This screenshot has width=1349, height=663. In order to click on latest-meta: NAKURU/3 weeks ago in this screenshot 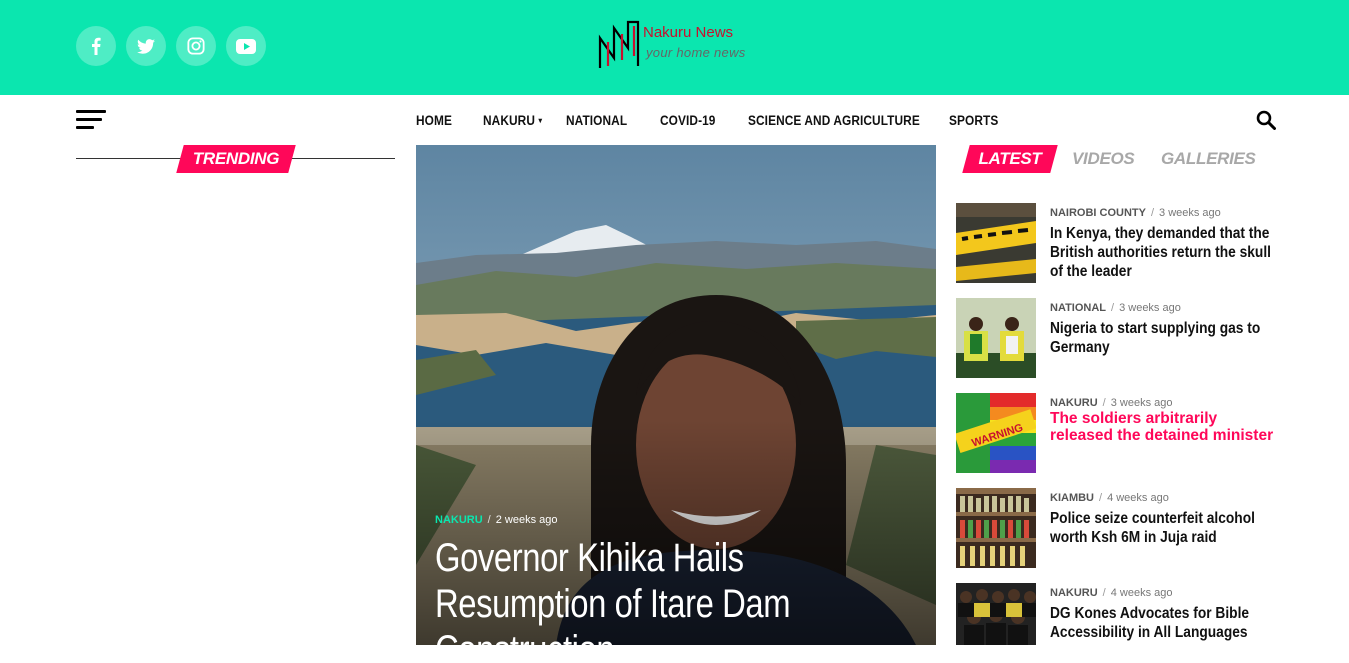, I will do `click(1111, 403)`.